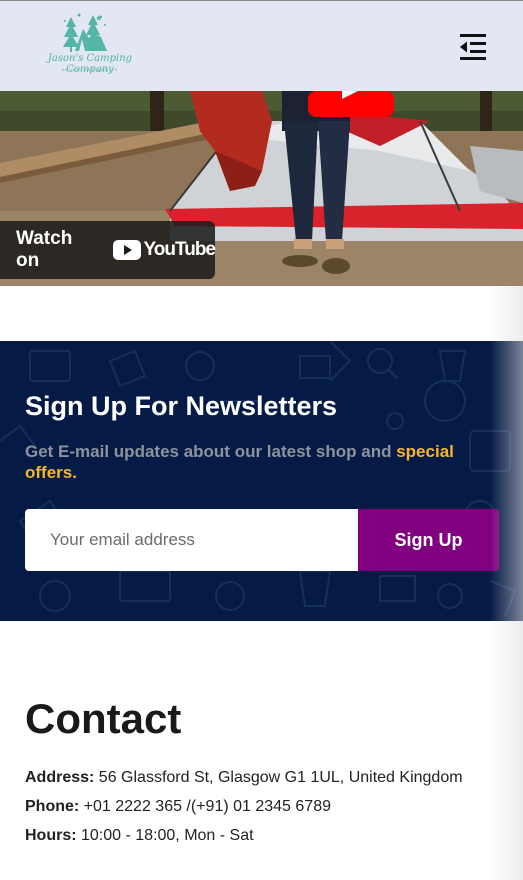  I want to click on menu-toggle-button, so click(473, 47).